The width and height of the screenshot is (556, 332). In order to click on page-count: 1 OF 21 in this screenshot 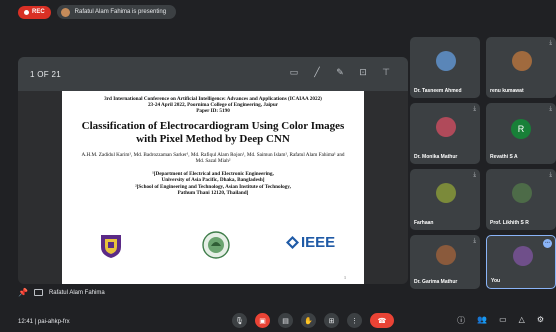, I will do `click(46, 74)`.